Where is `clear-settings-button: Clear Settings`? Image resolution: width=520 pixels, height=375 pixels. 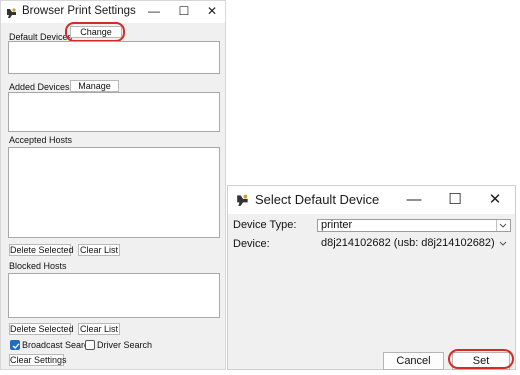
clear-settings-button: Clear Settings is located at coordinates (38, 360).